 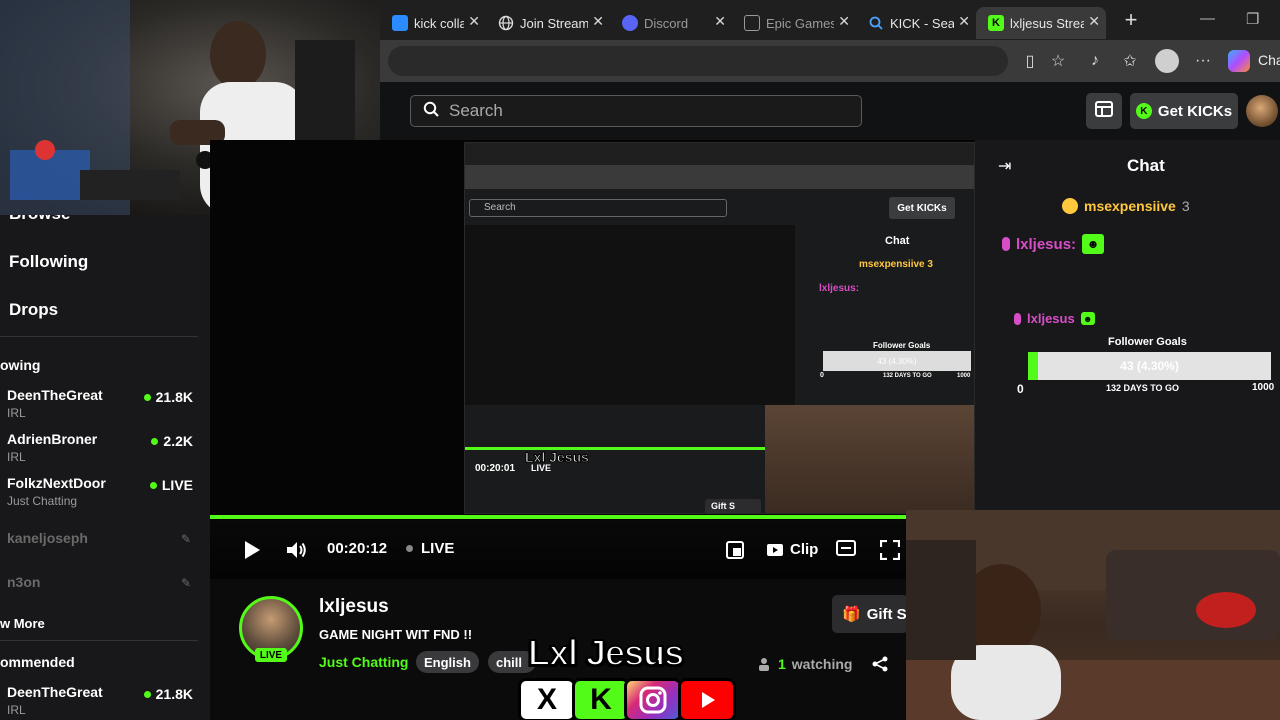 I want to click on extensions-icon: ♪, so click(x=1095, y=61).